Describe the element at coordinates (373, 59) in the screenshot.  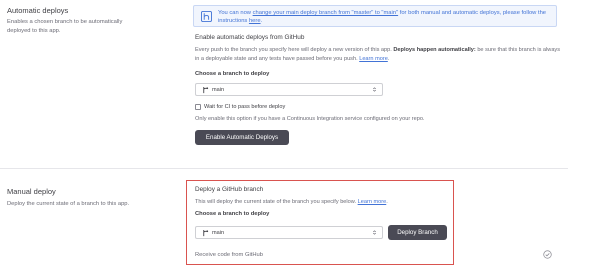
I see `automatic-learn-more-link: Learn more` at that location.